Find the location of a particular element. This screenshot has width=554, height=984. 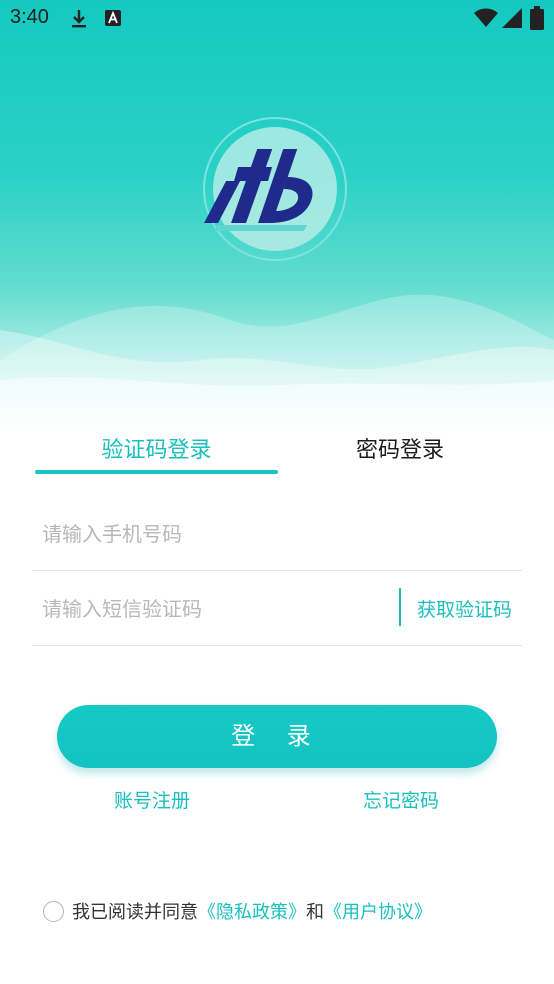

field-divider is located at coordinates (400, 607).